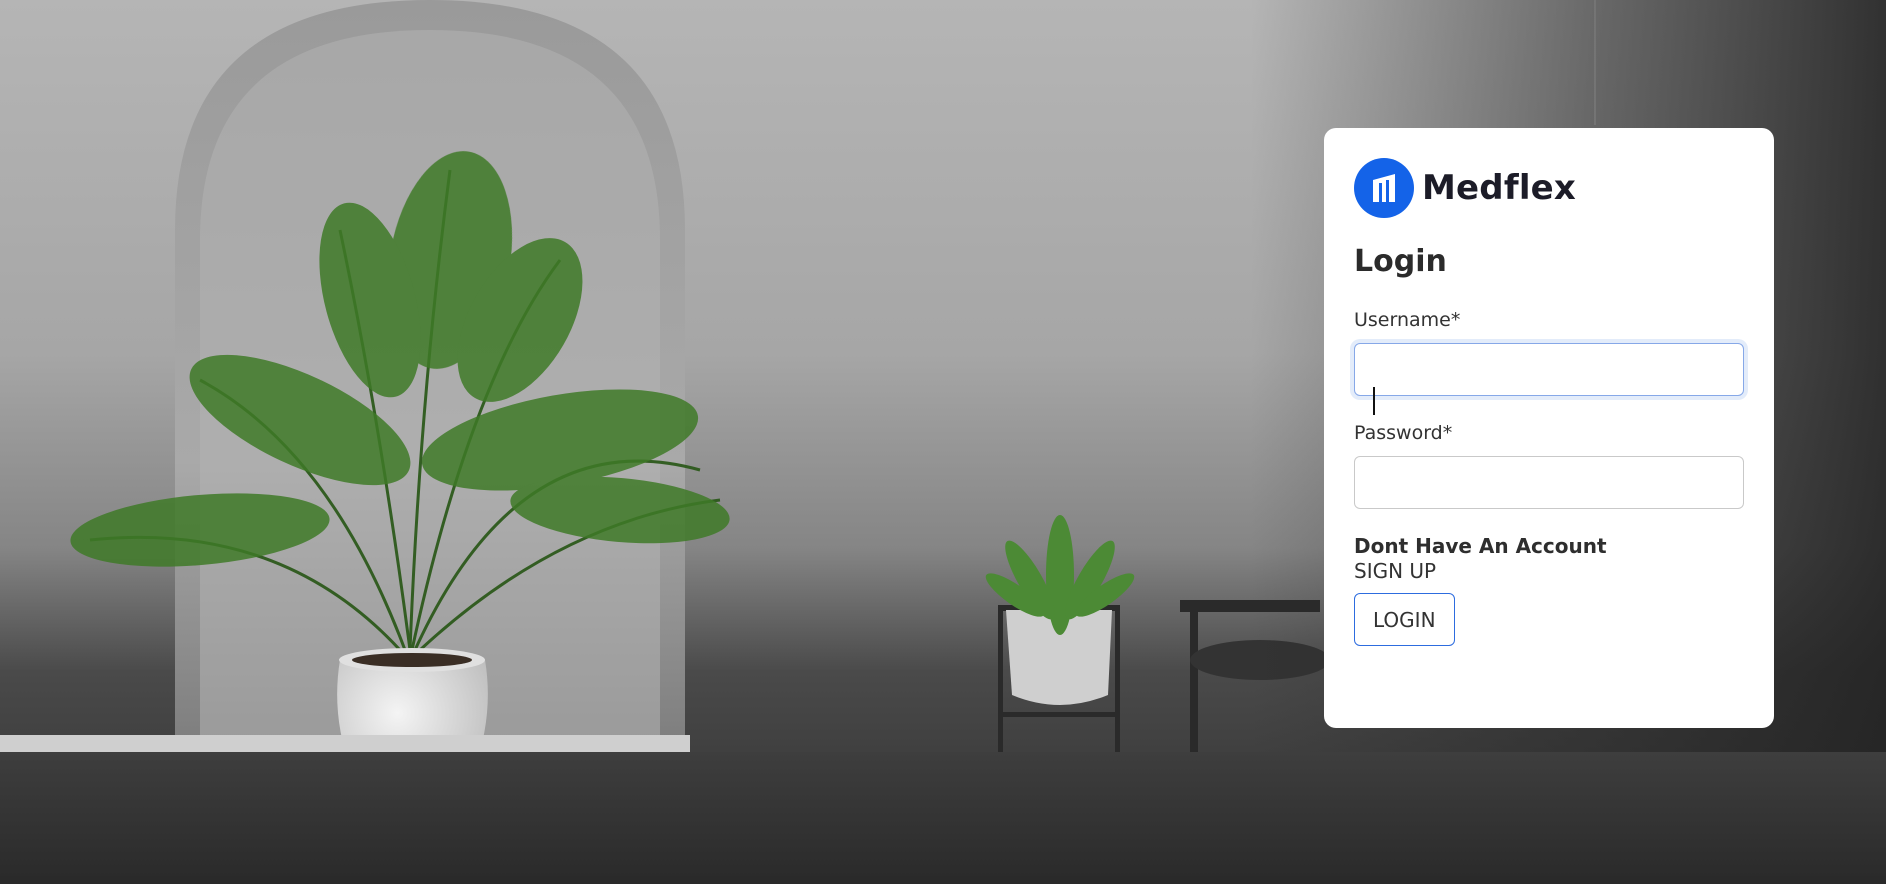  What do you see at coordinates (1374, 401) in the screenshot?
I see `text-cursor` at bounding box center [1374, 401].